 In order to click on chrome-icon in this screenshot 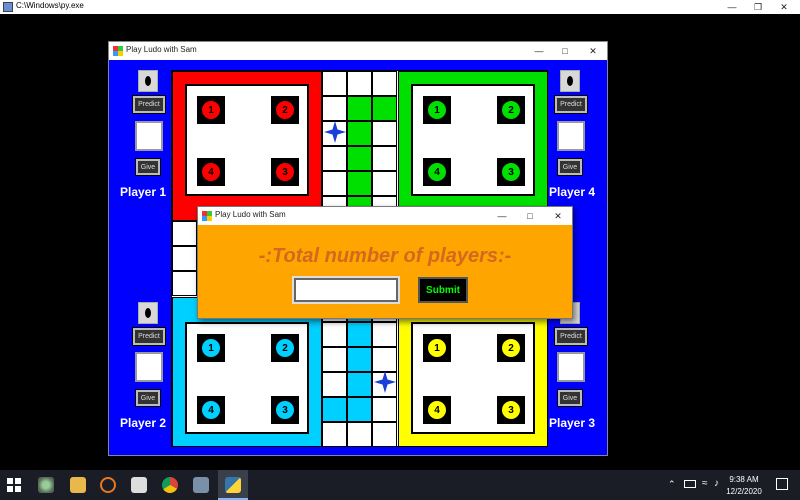, I will do `click(170, 485)`.